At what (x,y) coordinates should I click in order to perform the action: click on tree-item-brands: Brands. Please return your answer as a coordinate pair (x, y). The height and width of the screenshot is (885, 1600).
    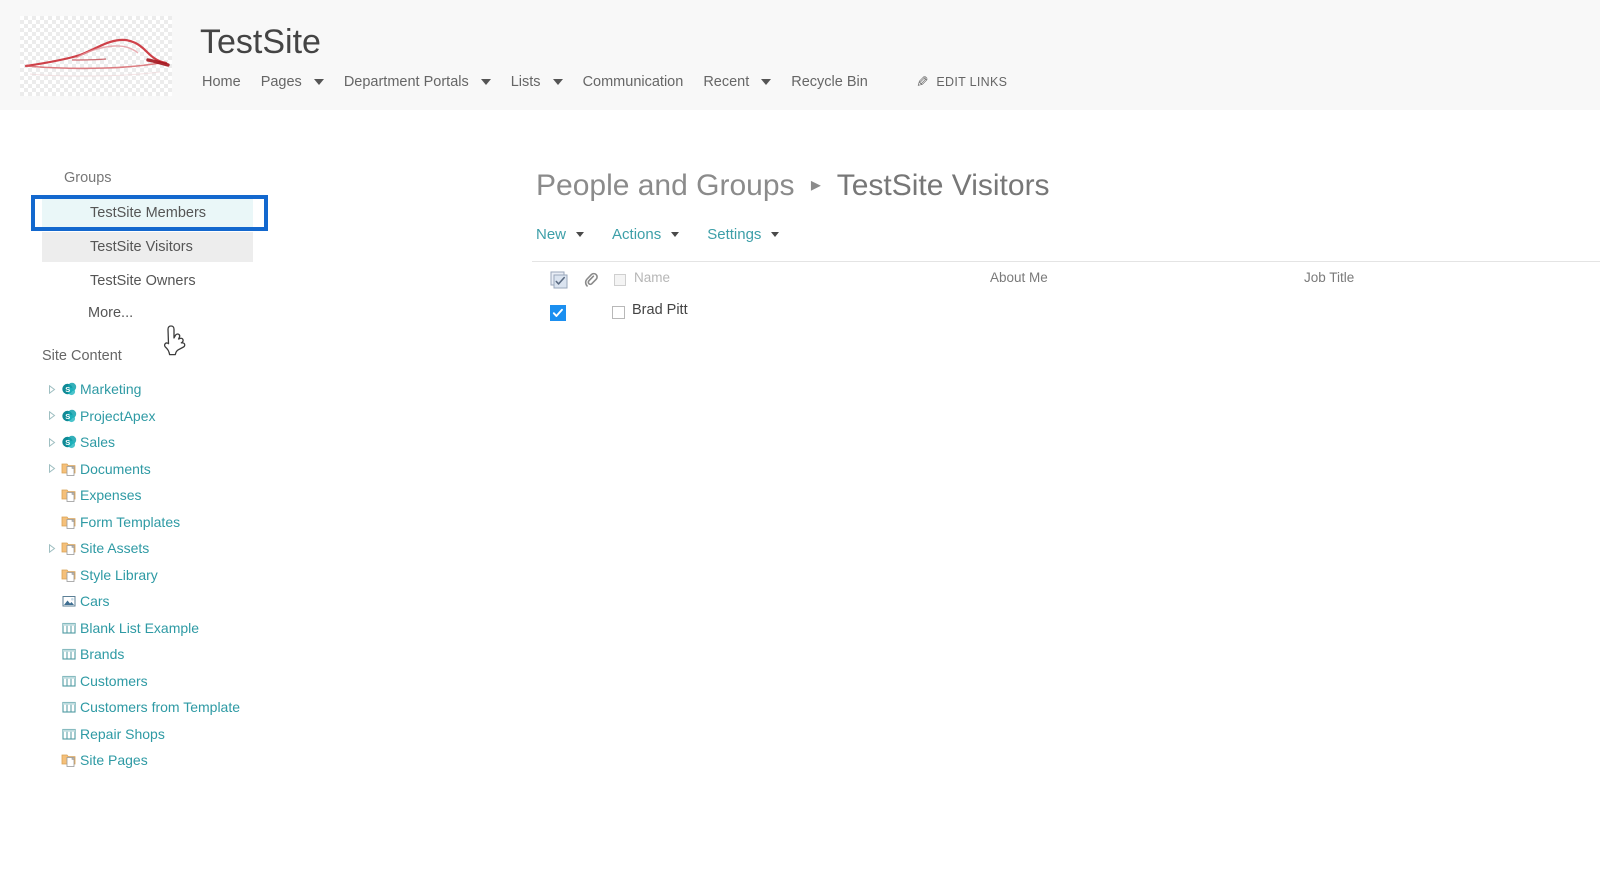
    Looking at the image, I should click on (244, 654).